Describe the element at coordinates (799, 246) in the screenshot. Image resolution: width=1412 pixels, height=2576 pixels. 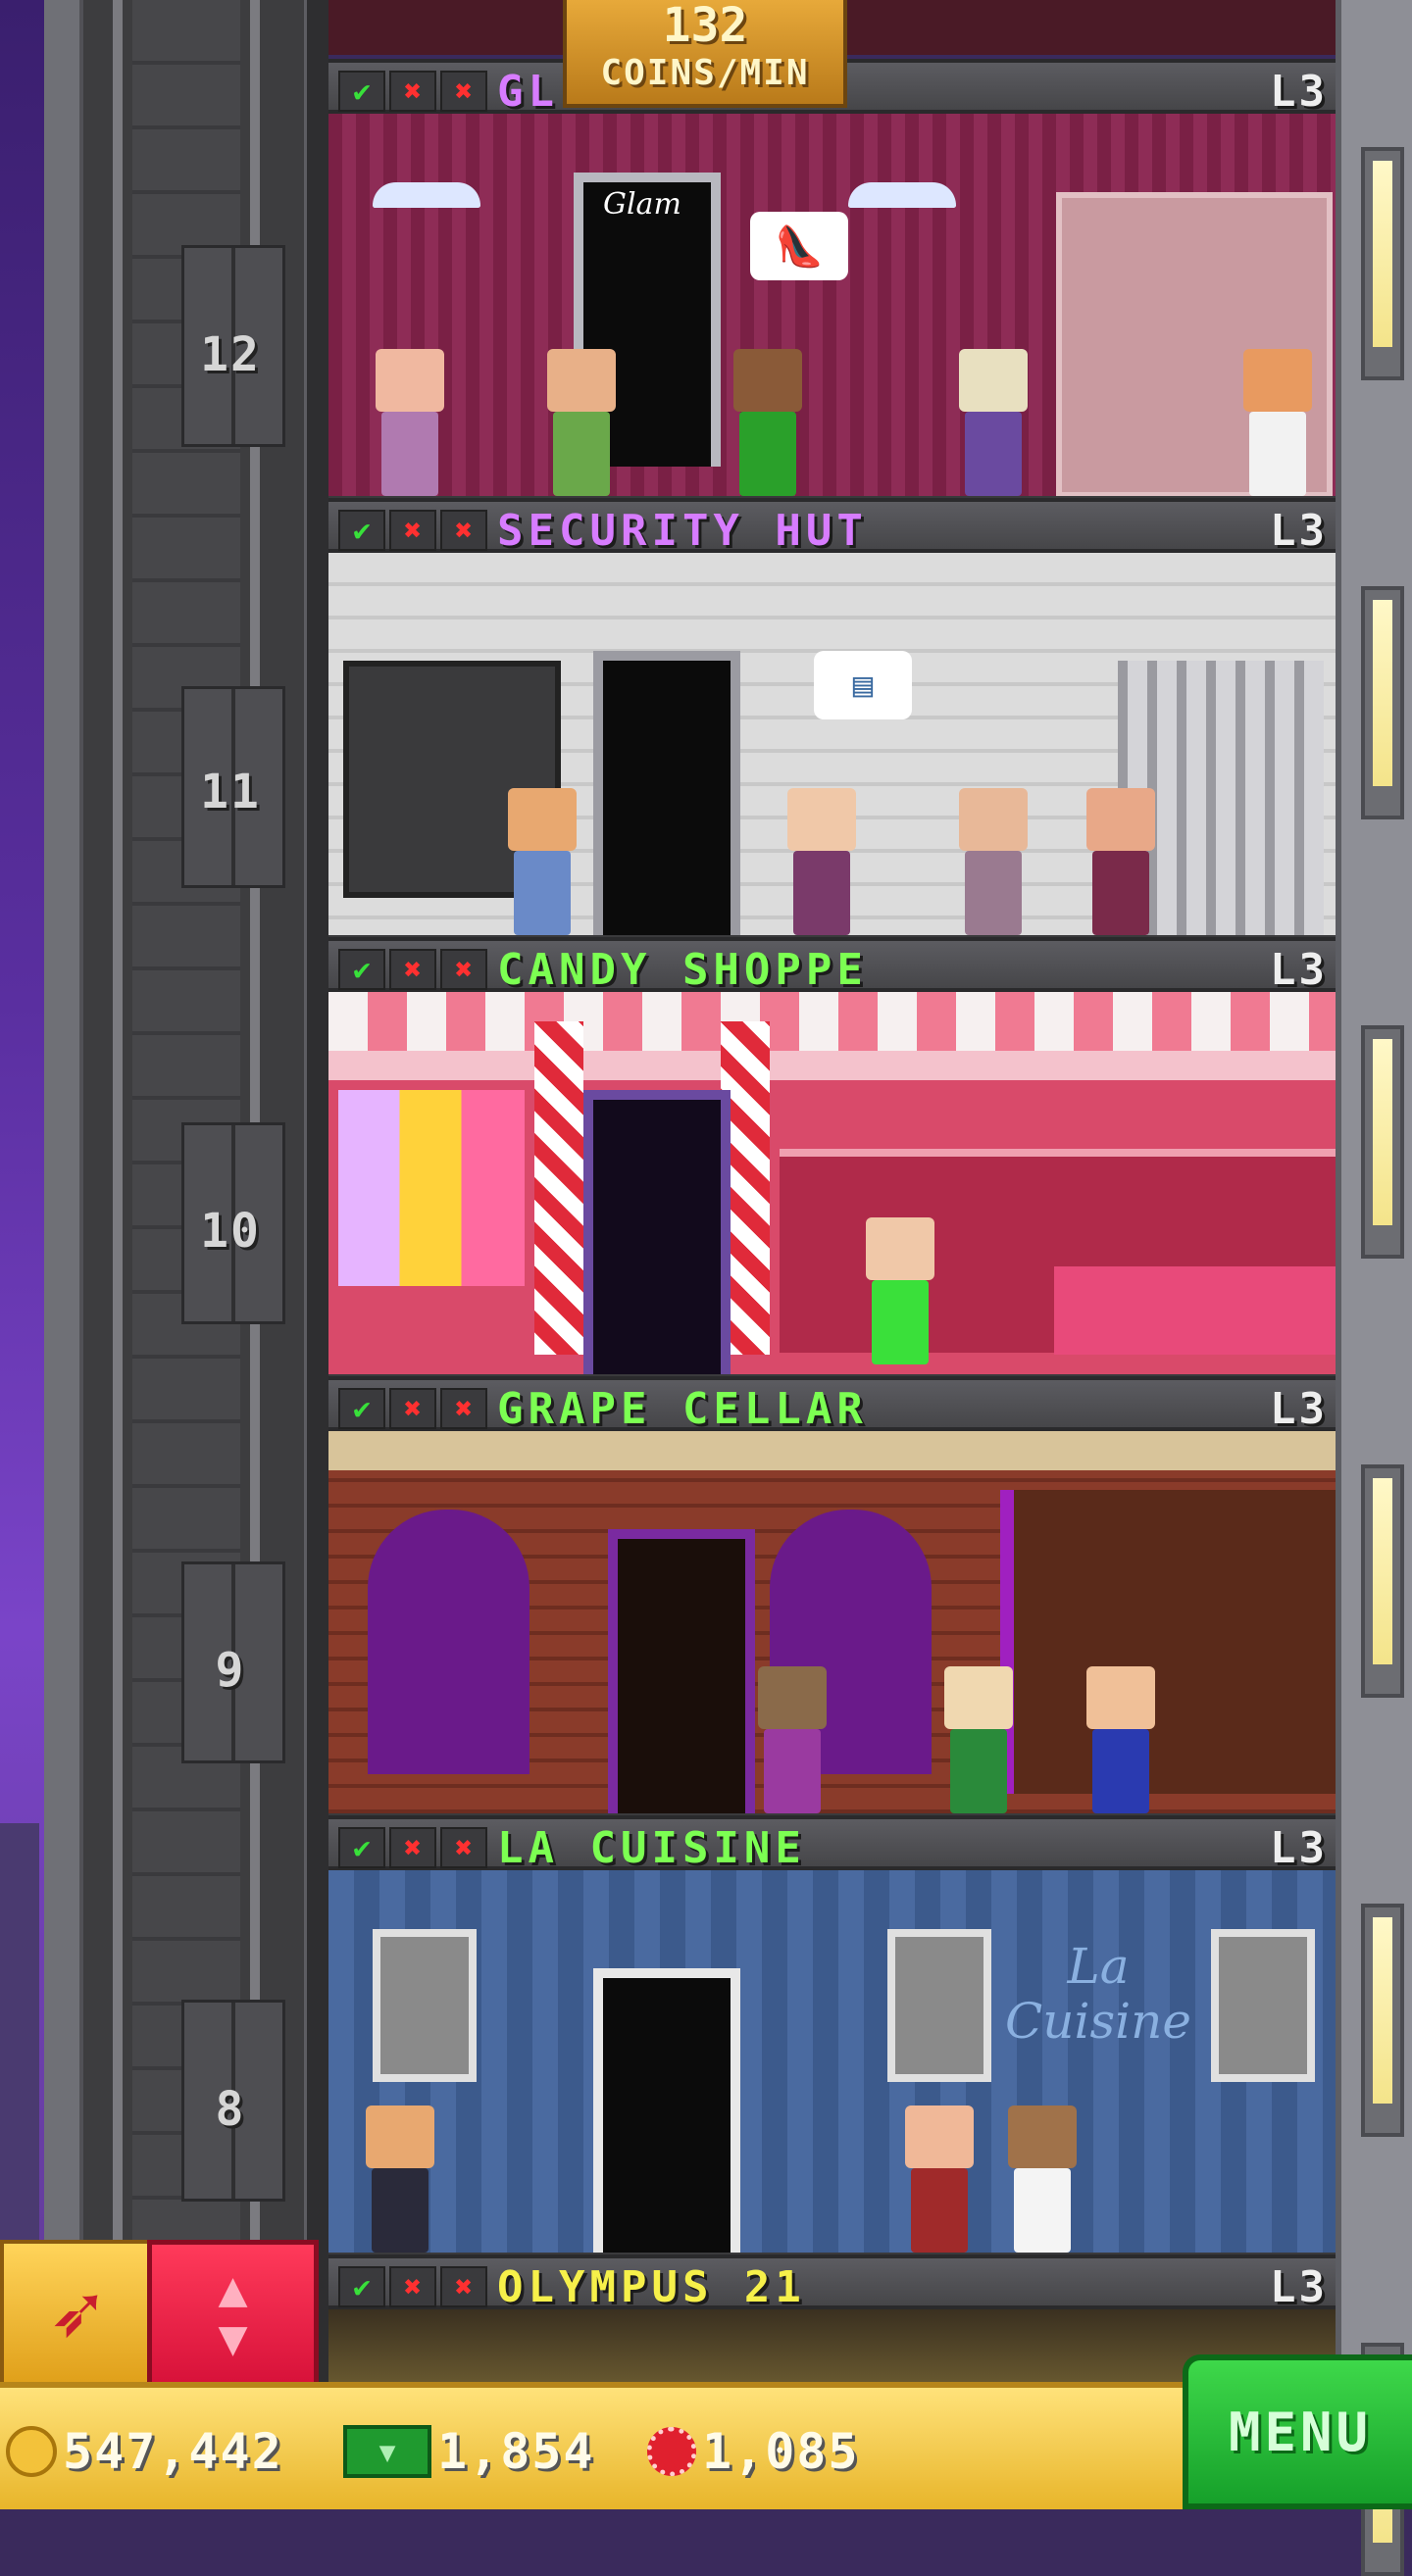
I see `shoe-icon: 👠` at that location.